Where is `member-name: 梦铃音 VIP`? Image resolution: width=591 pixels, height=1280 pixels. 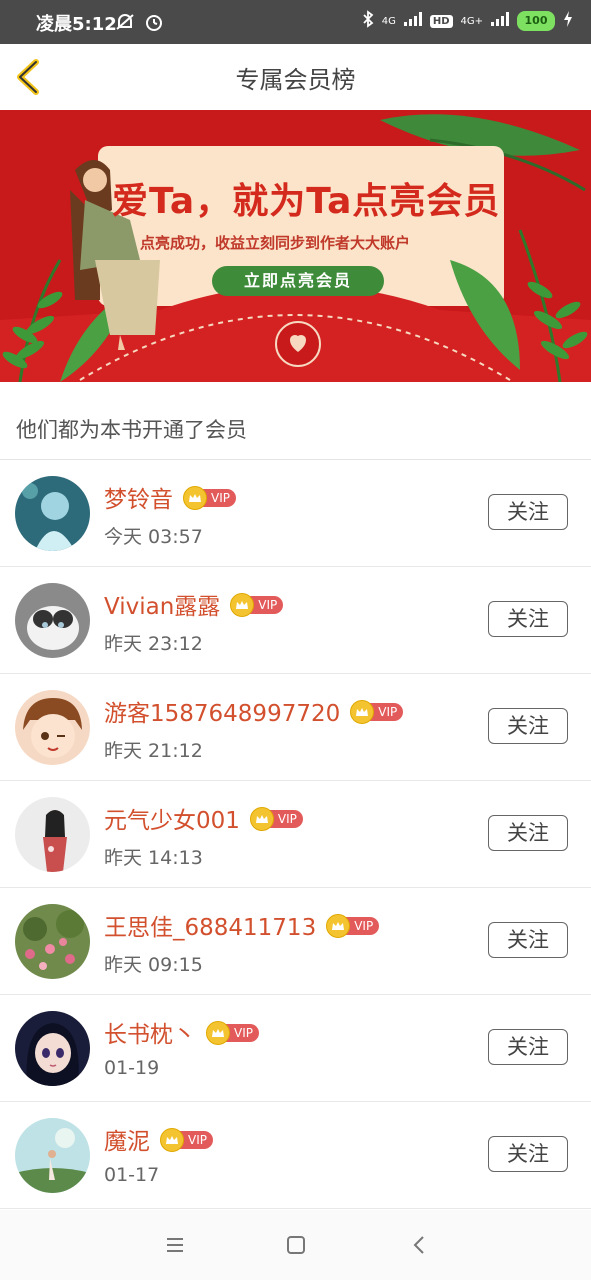 member-name: 梦铃音 VIP is located at coordinates (170, 497).